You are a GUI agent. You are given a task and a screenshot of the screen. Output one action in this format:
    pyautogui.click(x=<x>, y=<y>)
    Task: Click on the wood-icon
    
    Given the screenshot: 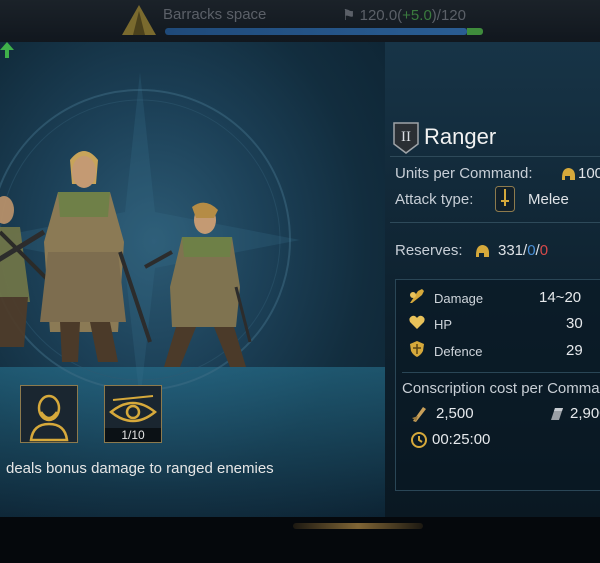 What is the action you would take?
    pyautogui.click(x=419, y=414)
    